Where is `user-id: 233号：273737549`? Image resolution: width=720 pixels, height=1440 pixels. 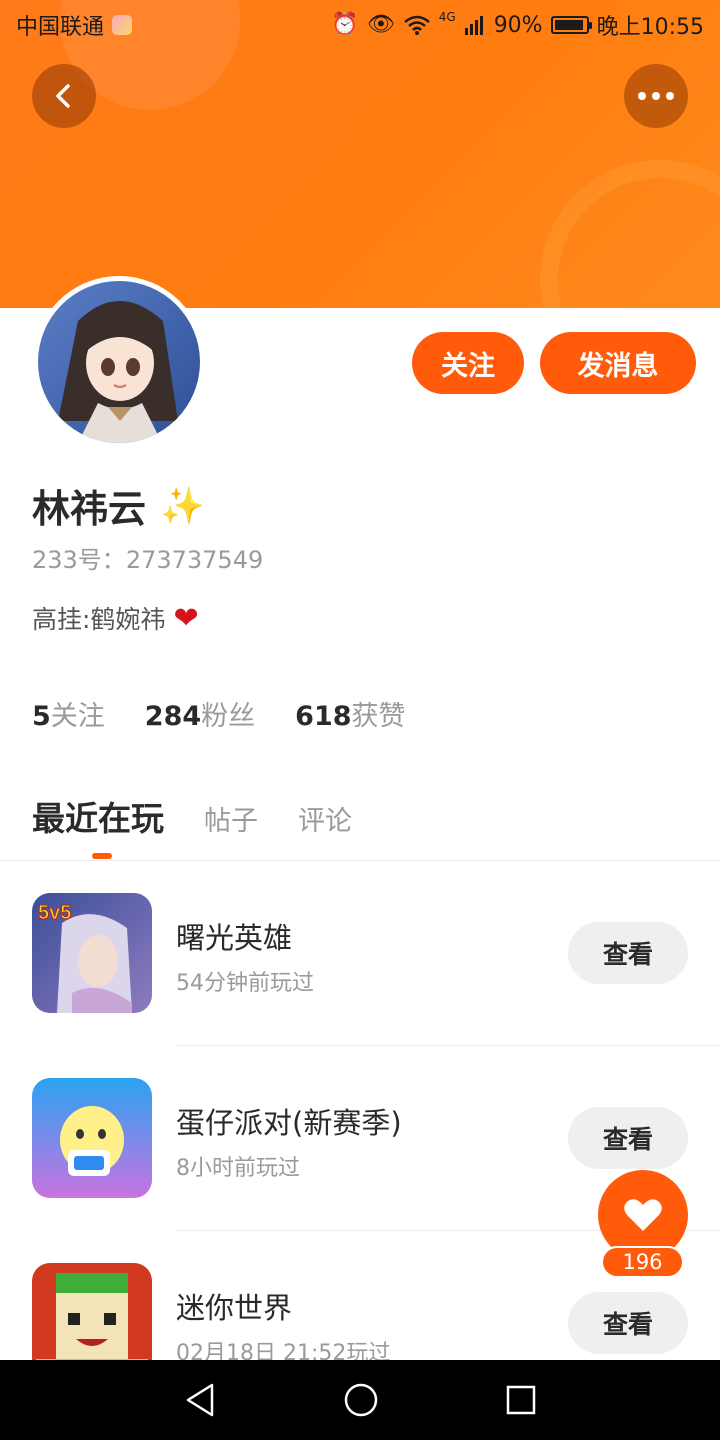
user-id: 233号：273737549 is located at coordinates (147, 557).